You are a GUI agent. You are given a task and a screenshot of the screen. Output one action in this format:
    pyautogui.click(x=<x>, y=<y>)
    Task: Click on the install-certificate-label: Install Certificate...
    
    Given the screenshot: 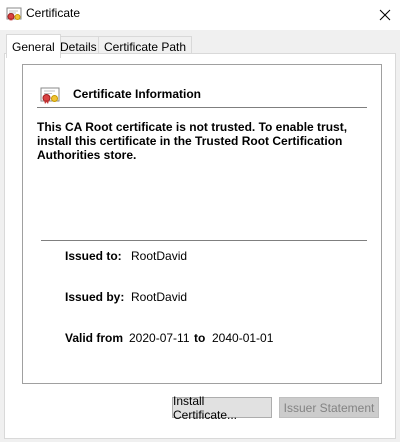 What is the action you would take?
    pyautogui.click(x=205, y=407)
    